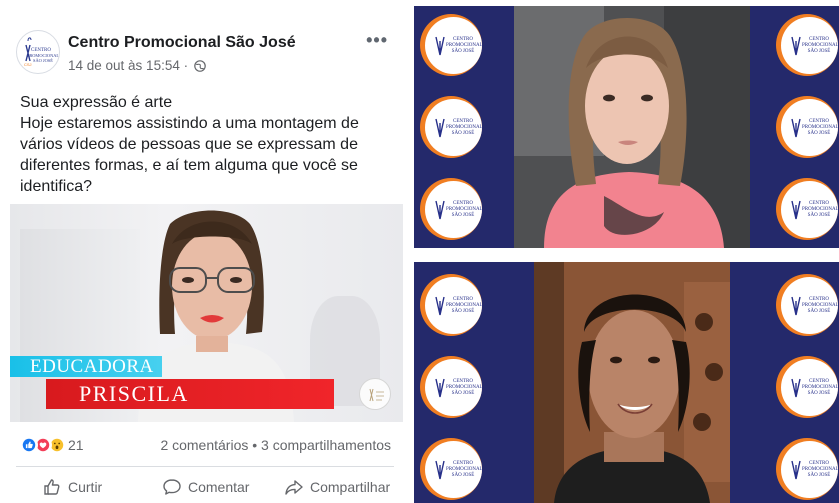 Image resolution: width=839 pixels, height=503 pixels. I want to click on clip-bottom-scene, so click(632, 382).